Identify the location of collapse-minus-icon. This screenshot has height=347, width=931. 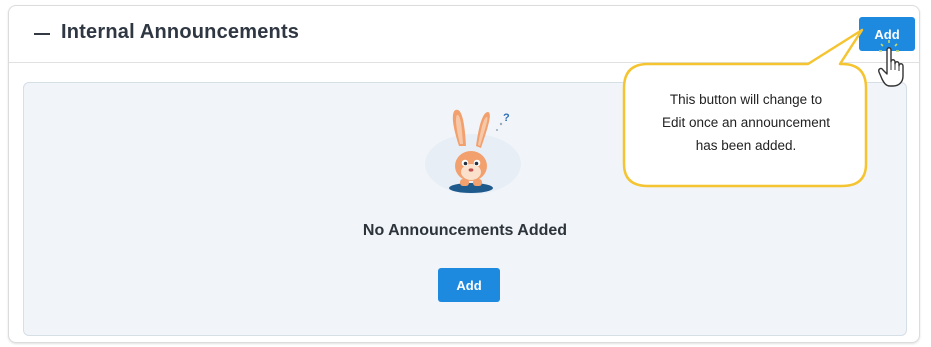
(42, 34).